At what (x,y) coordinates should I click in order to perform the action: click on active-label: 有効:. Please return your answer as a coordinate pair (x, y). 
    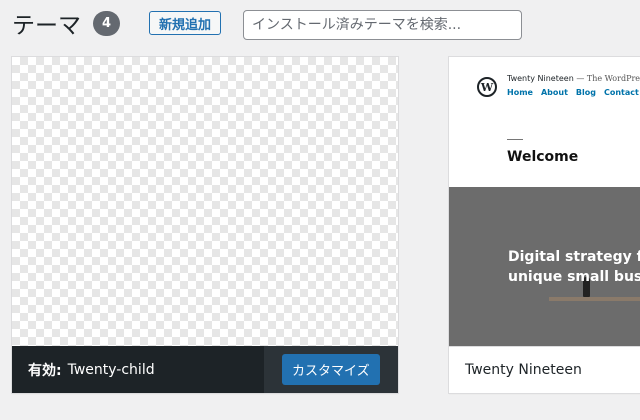
    Looking at the image, I should click on (45, 370).